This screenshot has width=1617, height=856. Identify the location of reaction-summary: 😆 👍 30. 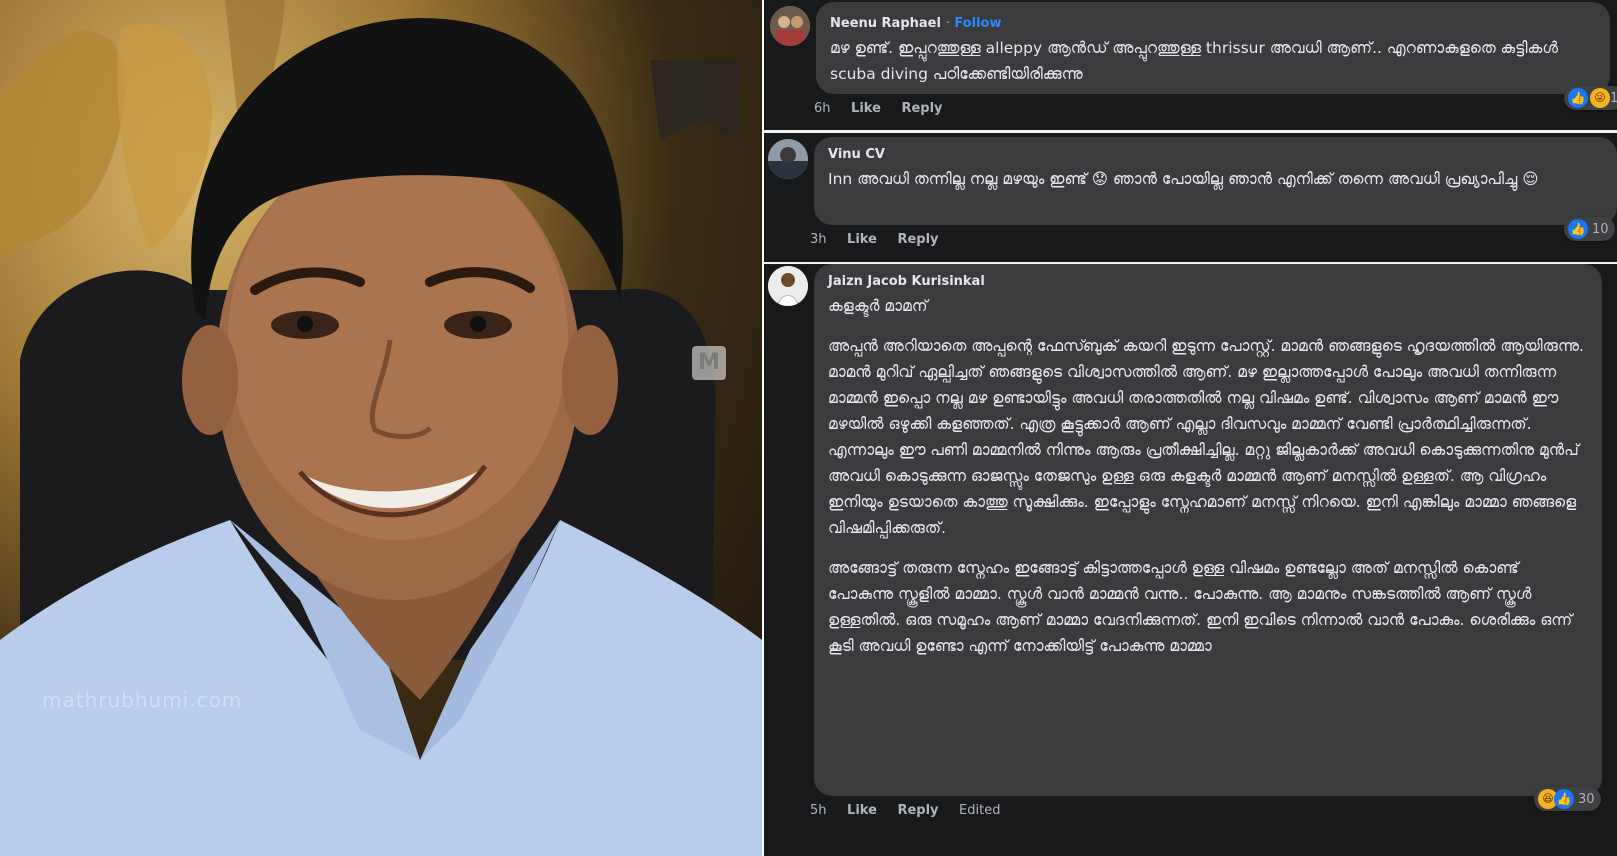
(1567, 799).